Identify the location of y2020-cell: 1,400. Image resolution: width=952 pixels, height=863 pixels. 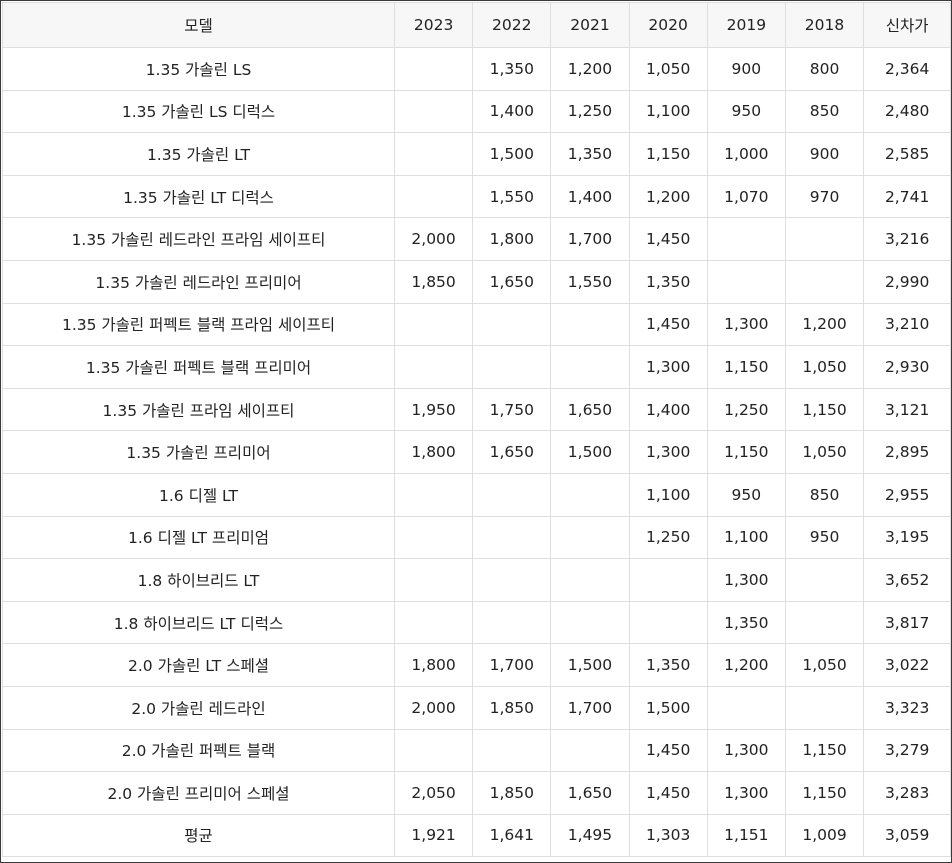
(668, 409).